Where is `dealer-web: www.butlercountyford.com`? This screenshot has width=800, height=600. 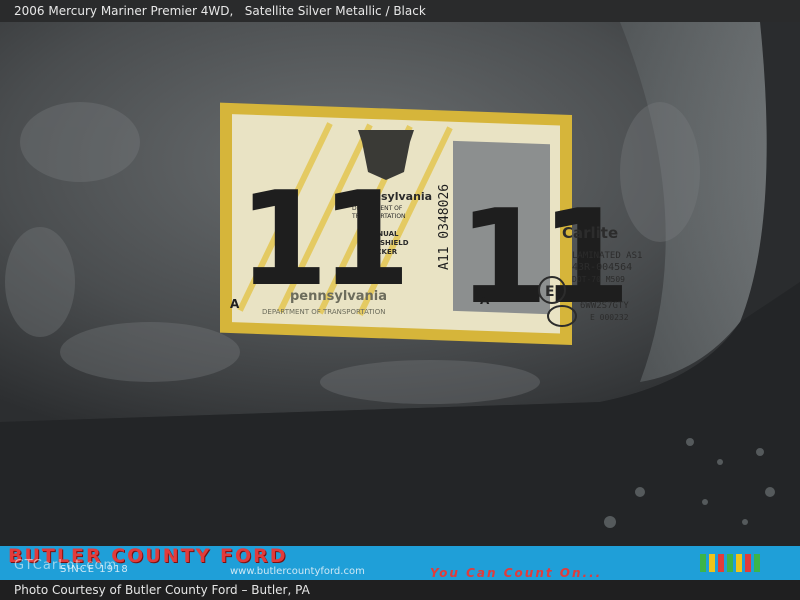
dealer-web: www.butlercountyford.com is located at coordinates (297, 571).